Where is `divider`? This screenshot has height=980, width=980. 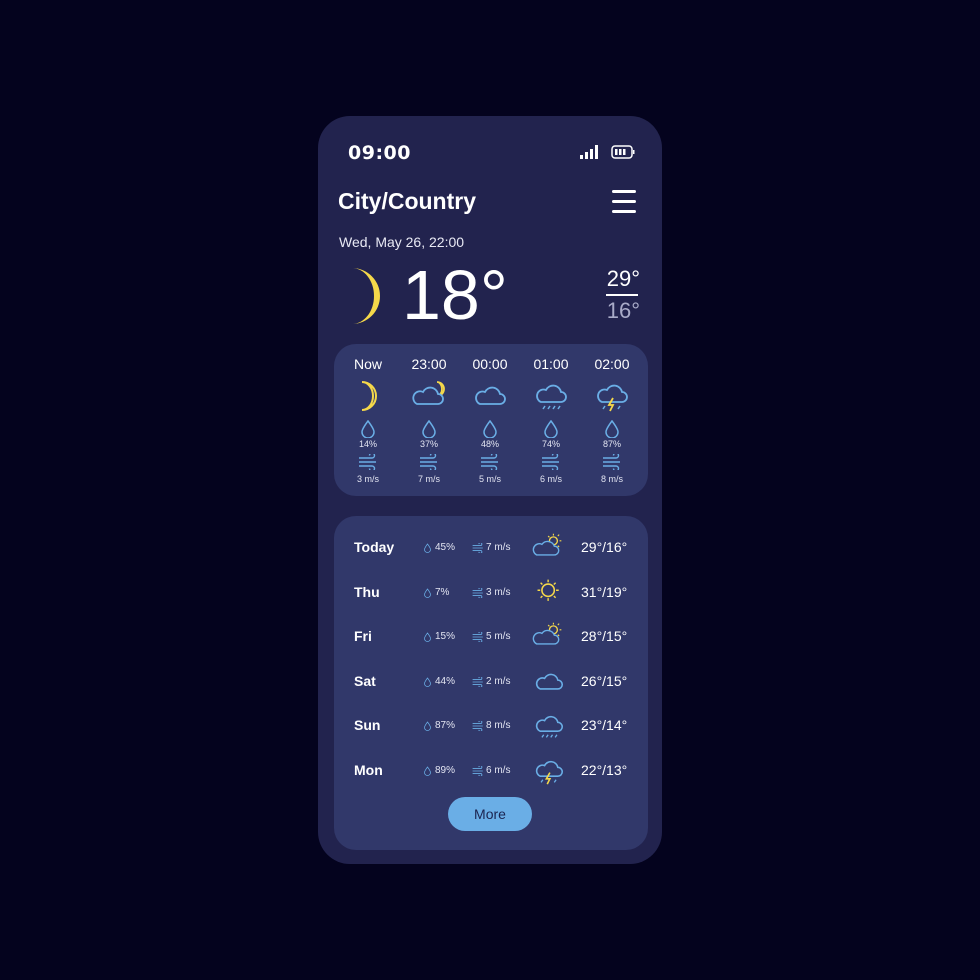
divider is located at coordinates (622, 295).